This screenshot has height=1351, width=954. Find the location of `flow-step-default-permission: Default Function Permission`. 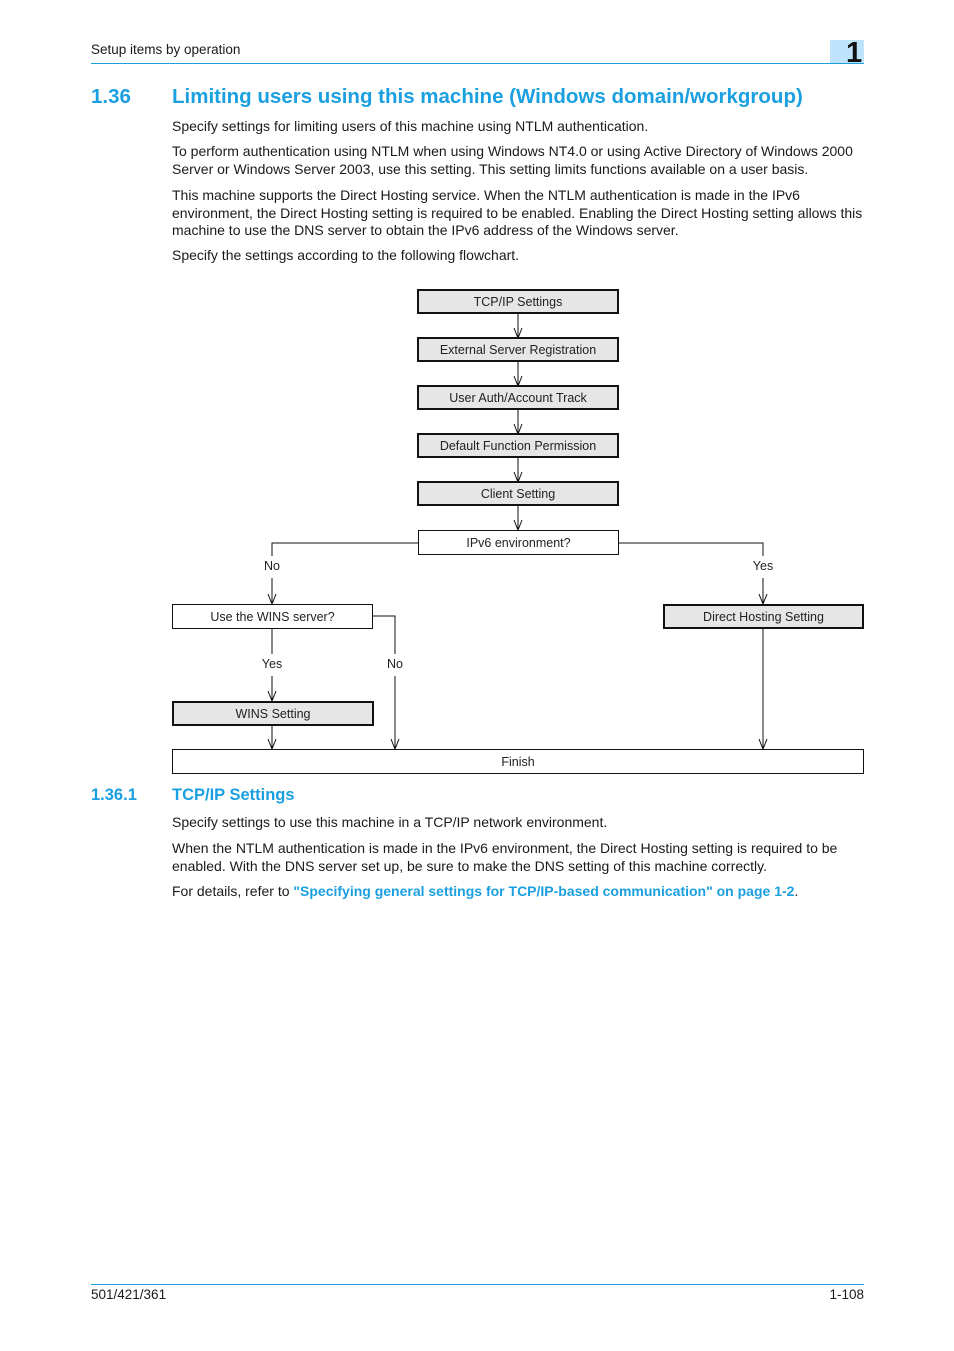

flow-step-default-permission: Default Function Permission is located at coordinates (518, 445).